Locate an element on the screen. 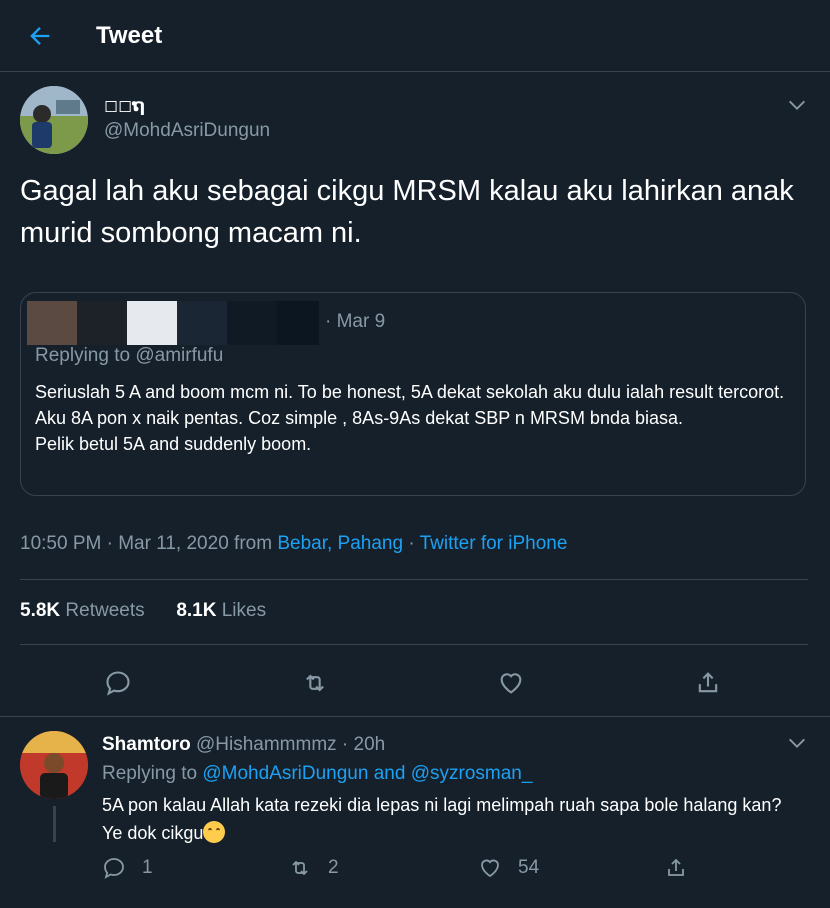 The width and height of the screenshot is (830, 908). replying-user-link: @MohdAsriDungun is located at coordinates (285, 773).